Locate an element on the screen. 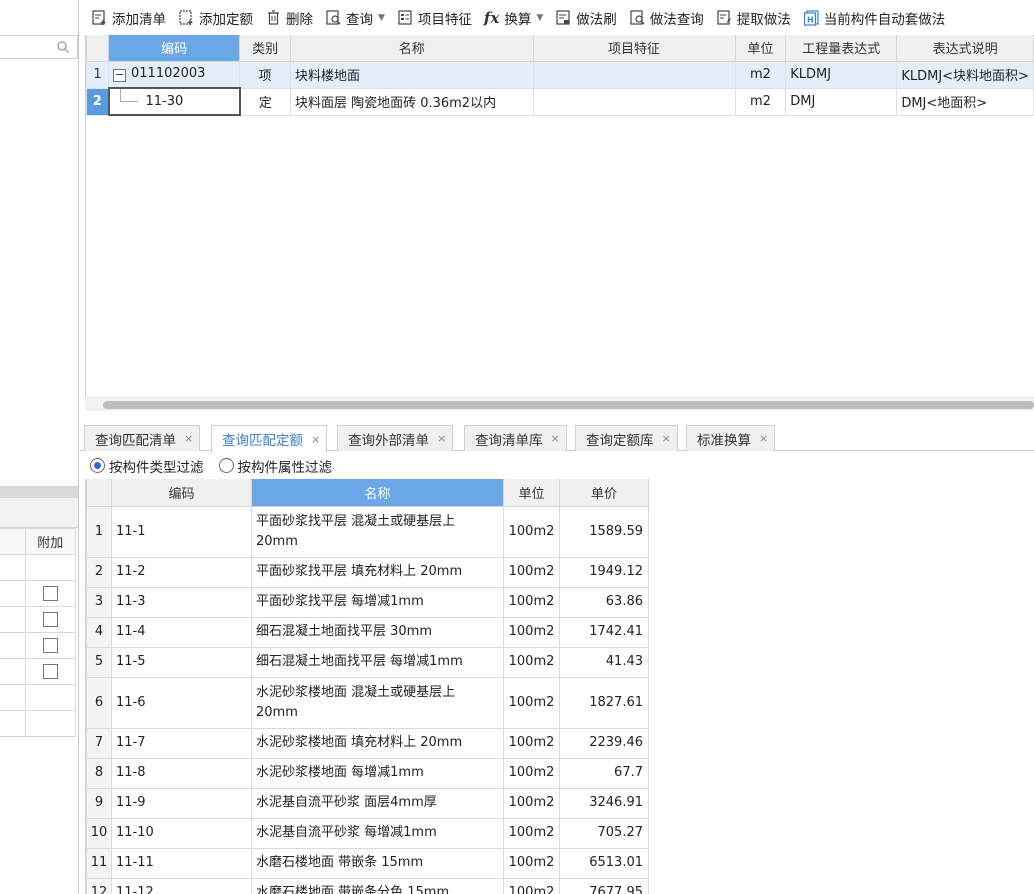  method-query-button: 做法查询 is located at coordinates (666, 18).